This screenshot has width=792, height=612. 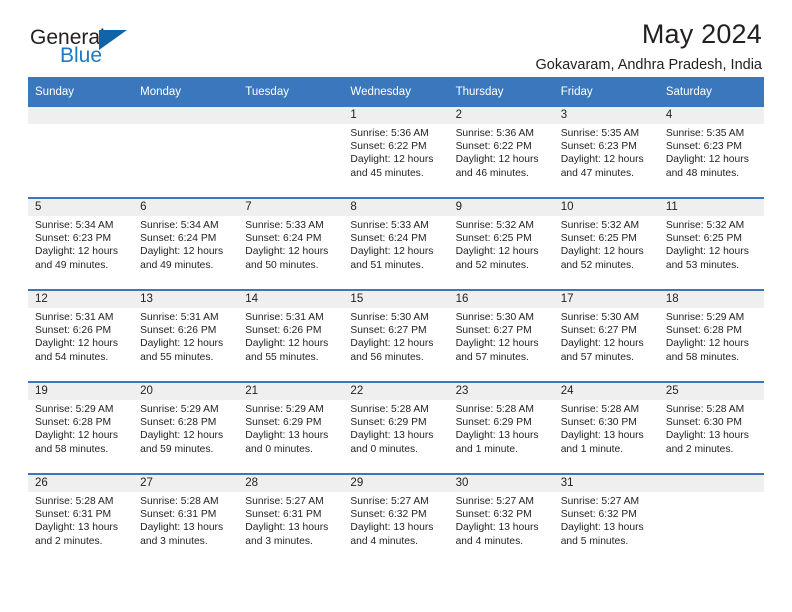 What do you see at coordinates (113, 40) in the screenshot?
I see `triangle-icon` at bounding box center [113, 40].